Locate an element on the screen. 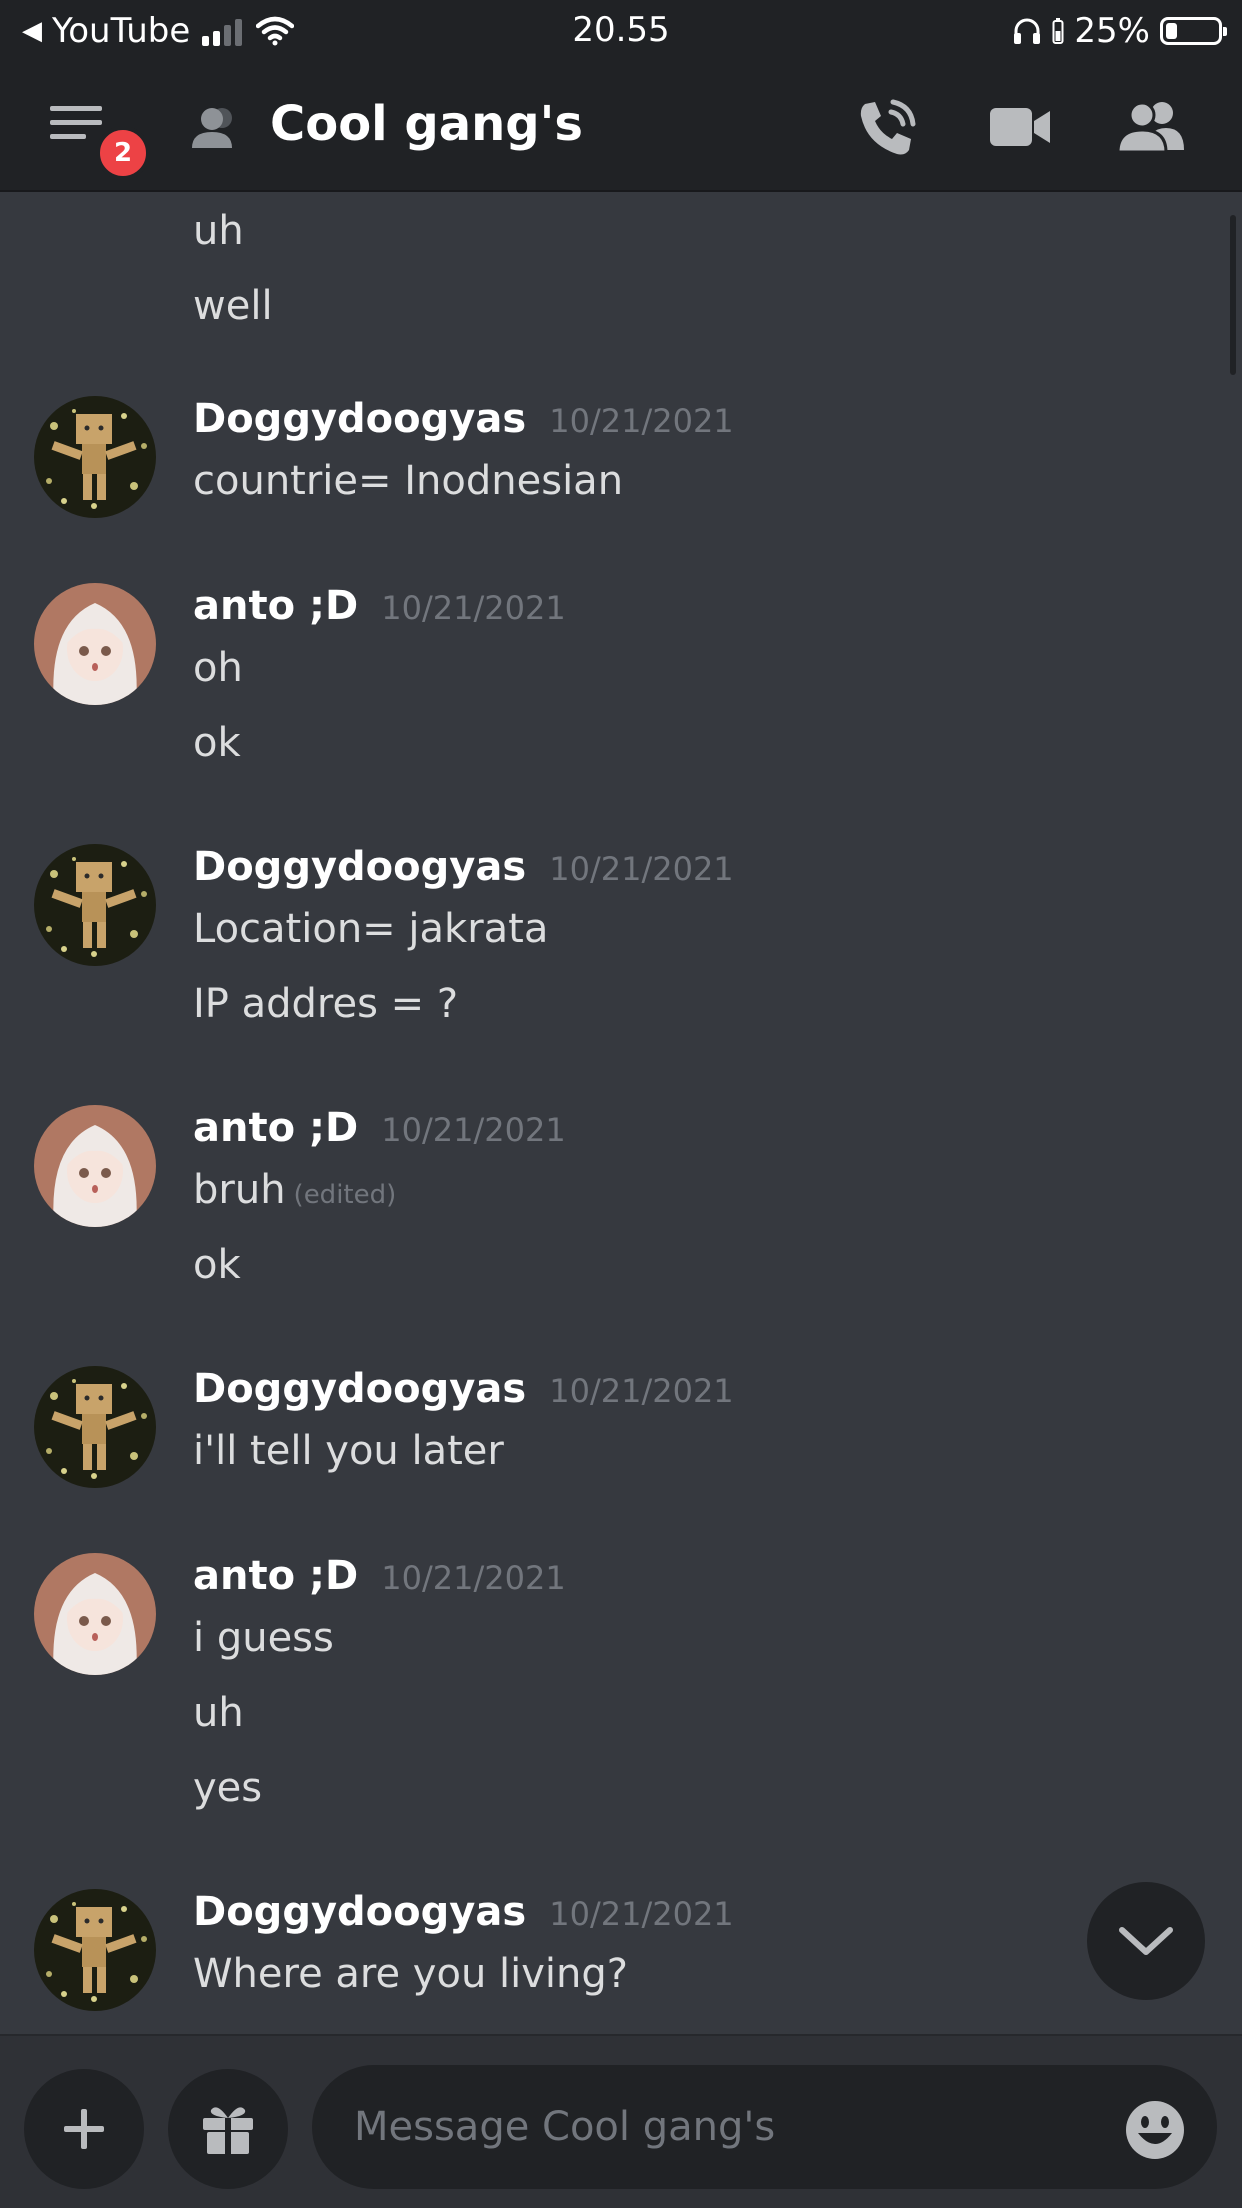  small-battery-icon is located at coordinates (1058, 31).